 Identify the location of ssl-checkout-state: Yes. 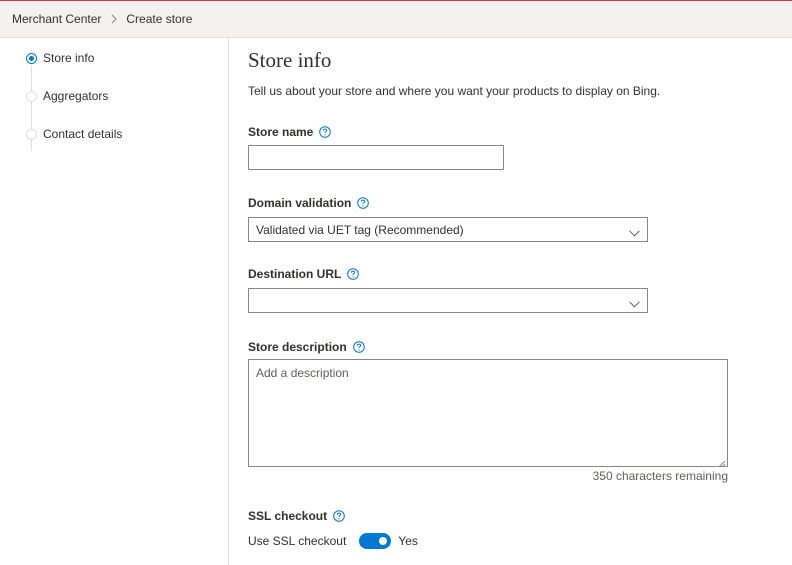
(408, 541).